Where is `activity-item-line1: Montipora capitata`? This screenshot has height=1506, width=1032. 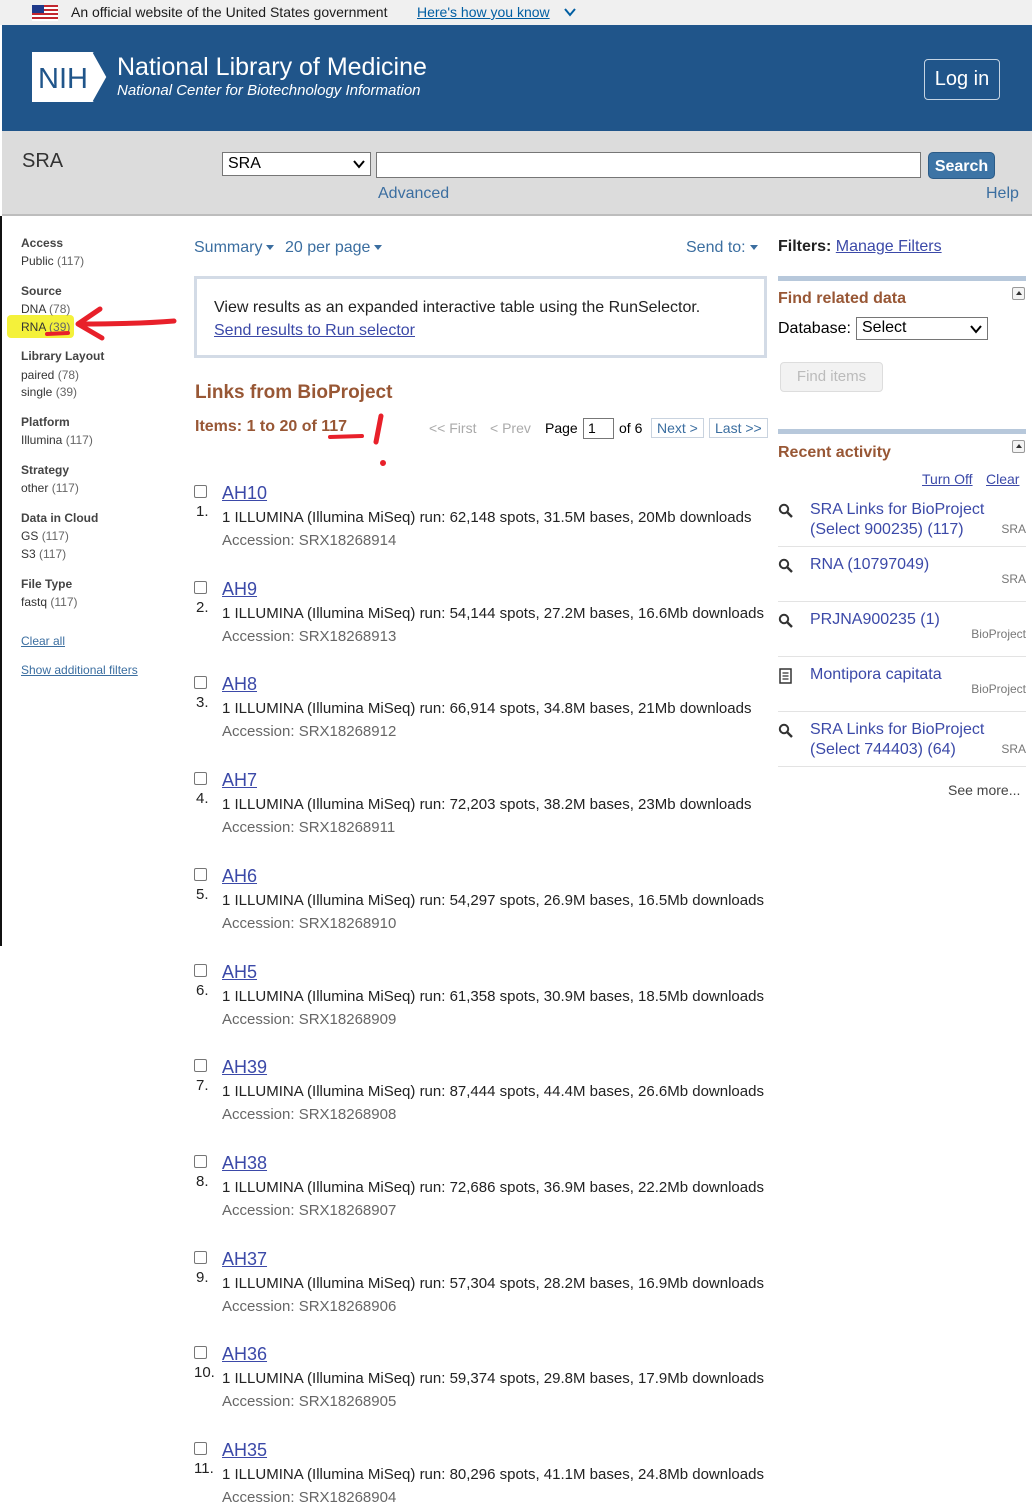 activity-item-line1: Montipora capitata is located at coordinates (876, 674).